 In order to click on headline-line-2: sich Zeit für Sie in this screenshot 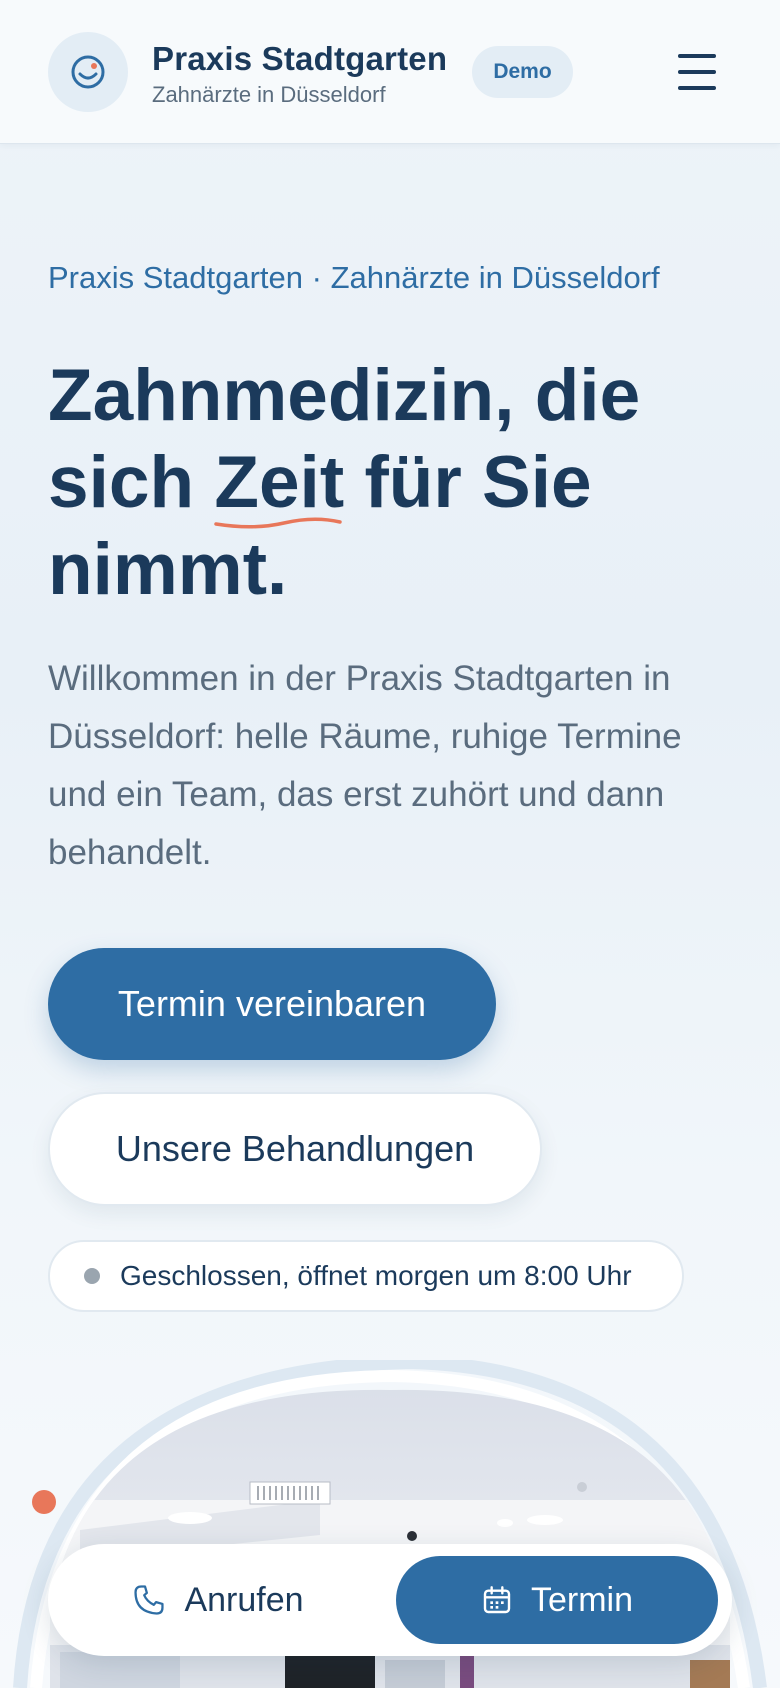, I will do `click(398, 484)`.